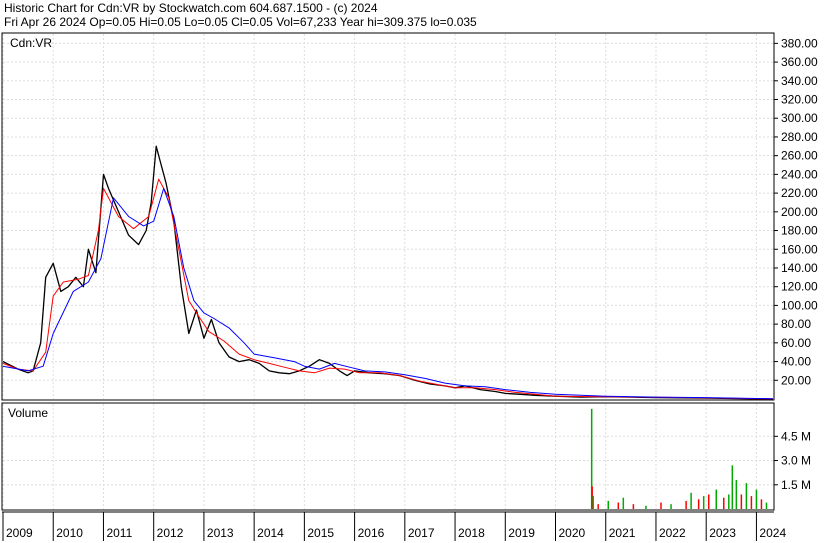  What do you see at coordinates (220, 533) in the screenshot?
I see `x-axis-year-label: 2013` at bounding box center [220, 533].